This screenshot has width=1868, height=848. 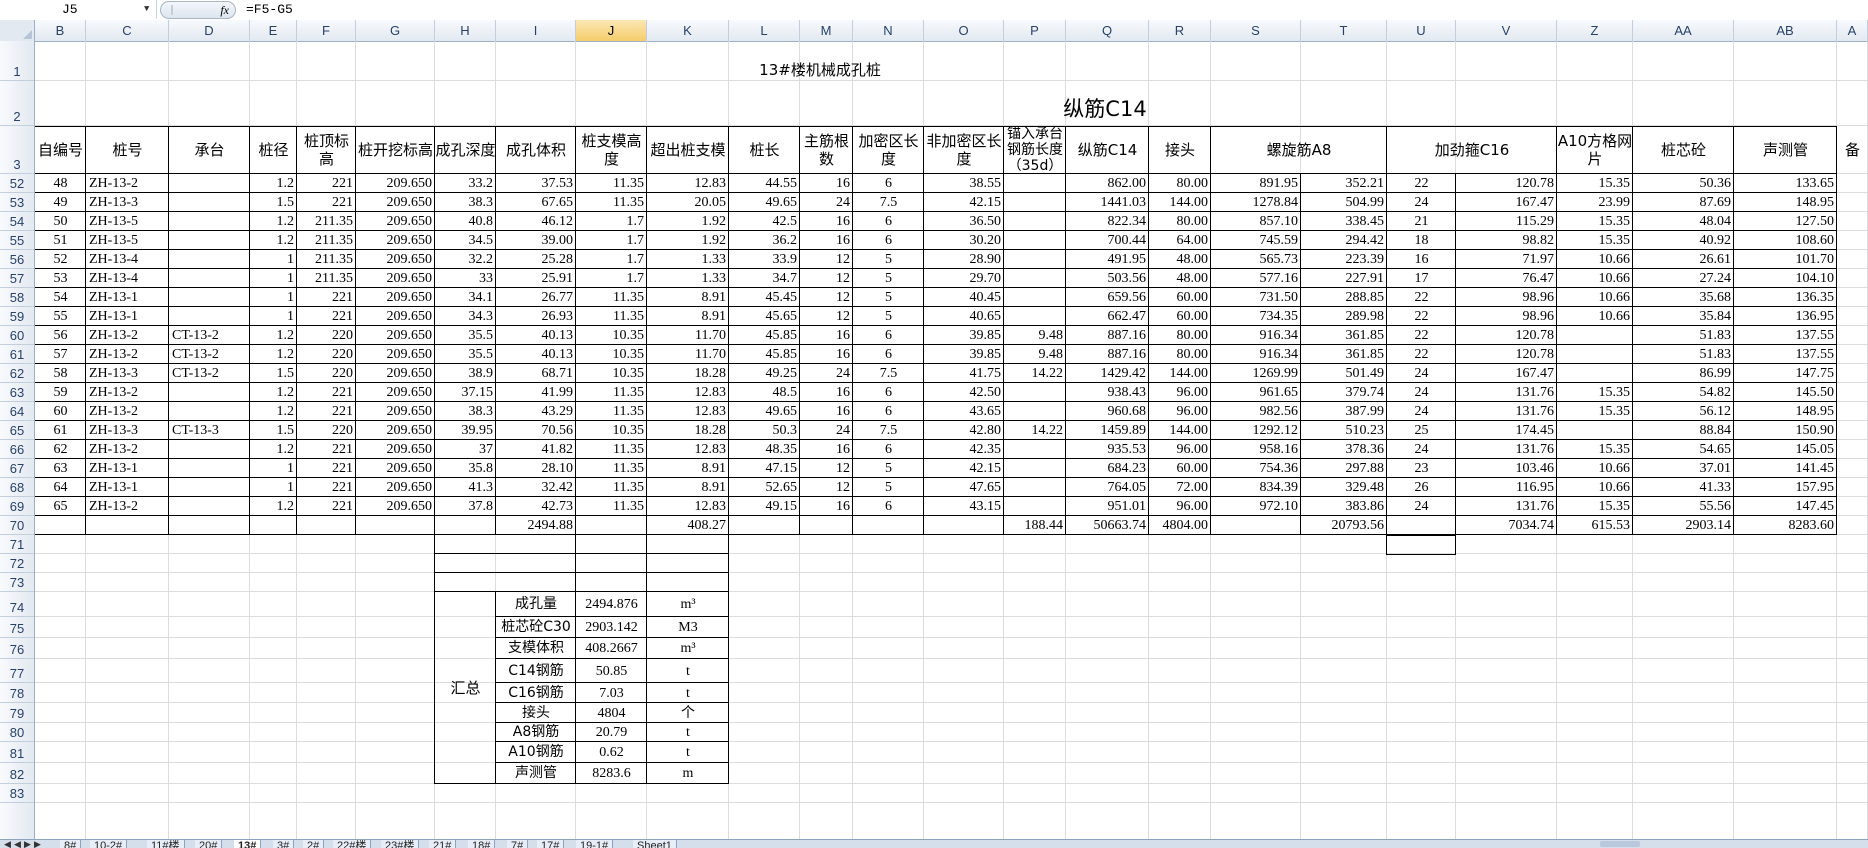 I want to click on table-cell: 378.36, so click(x=1344, y=449).